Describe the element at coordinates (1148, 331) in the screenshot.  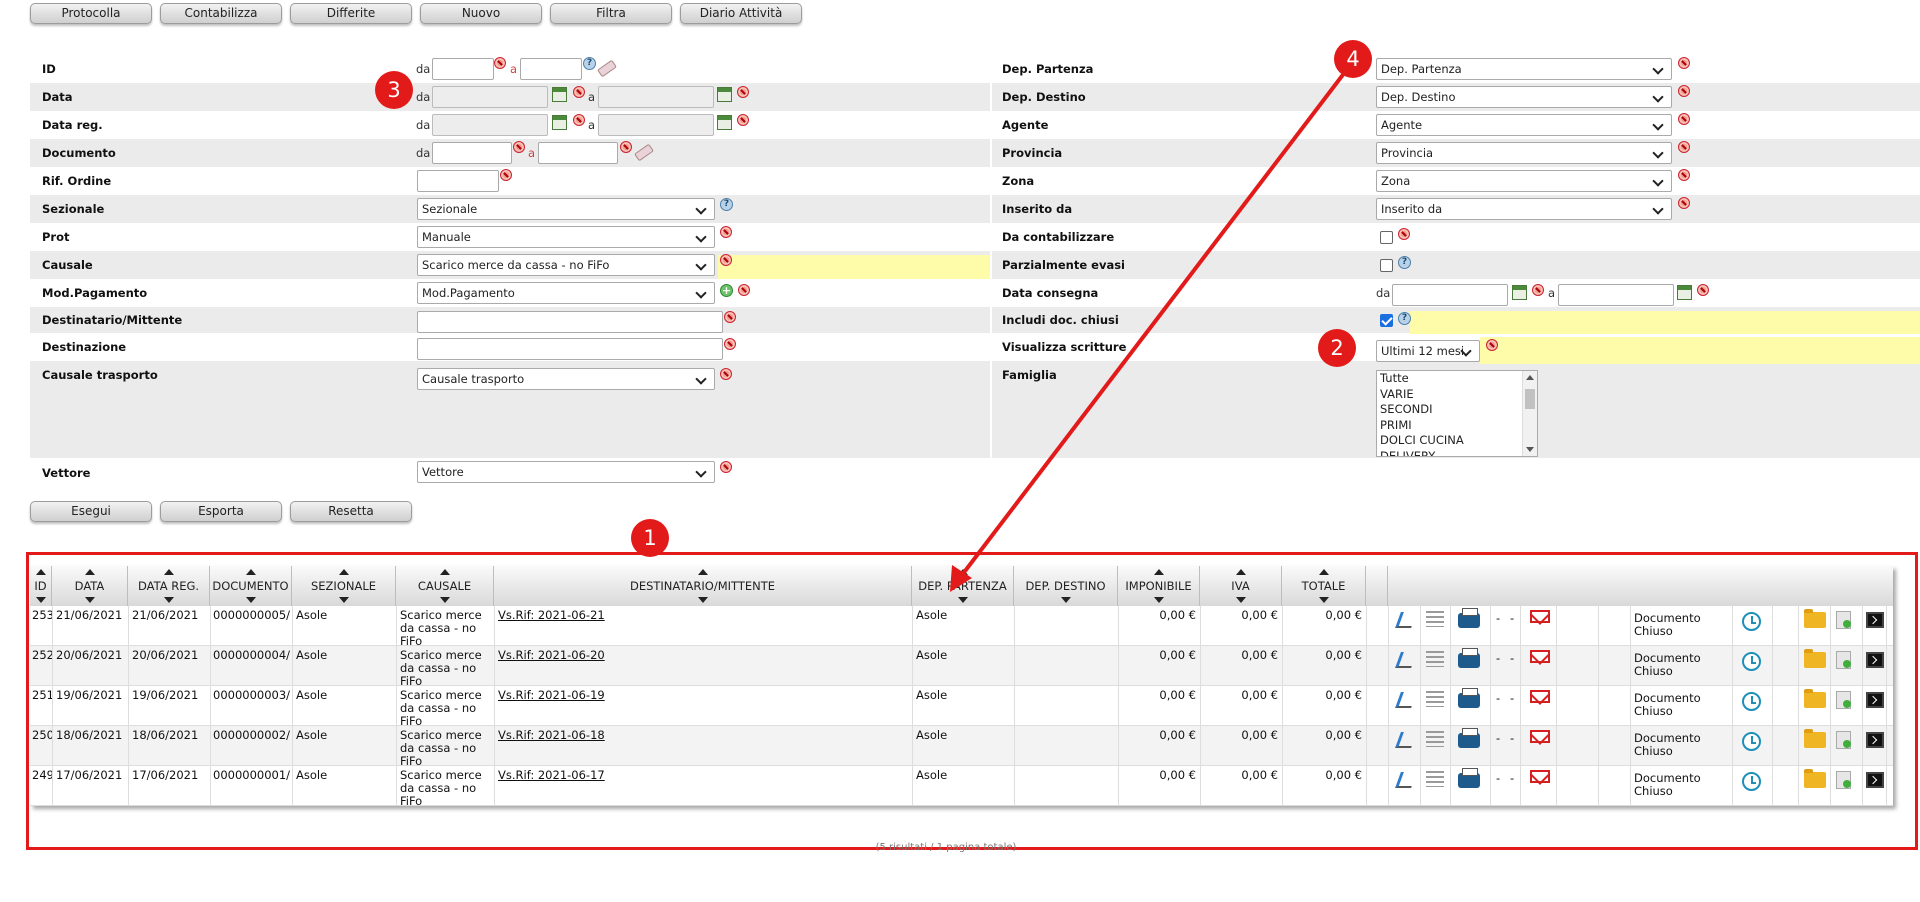
I see `callout-arrow` at that location.